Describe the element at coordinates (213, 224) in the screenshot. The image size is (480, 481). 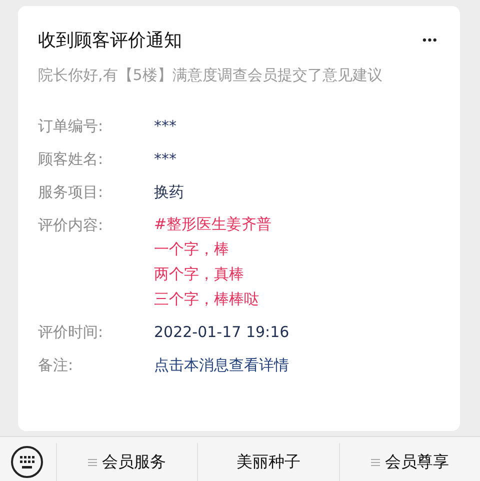
I see `review-line: #整形医生姜齐普` at that location.